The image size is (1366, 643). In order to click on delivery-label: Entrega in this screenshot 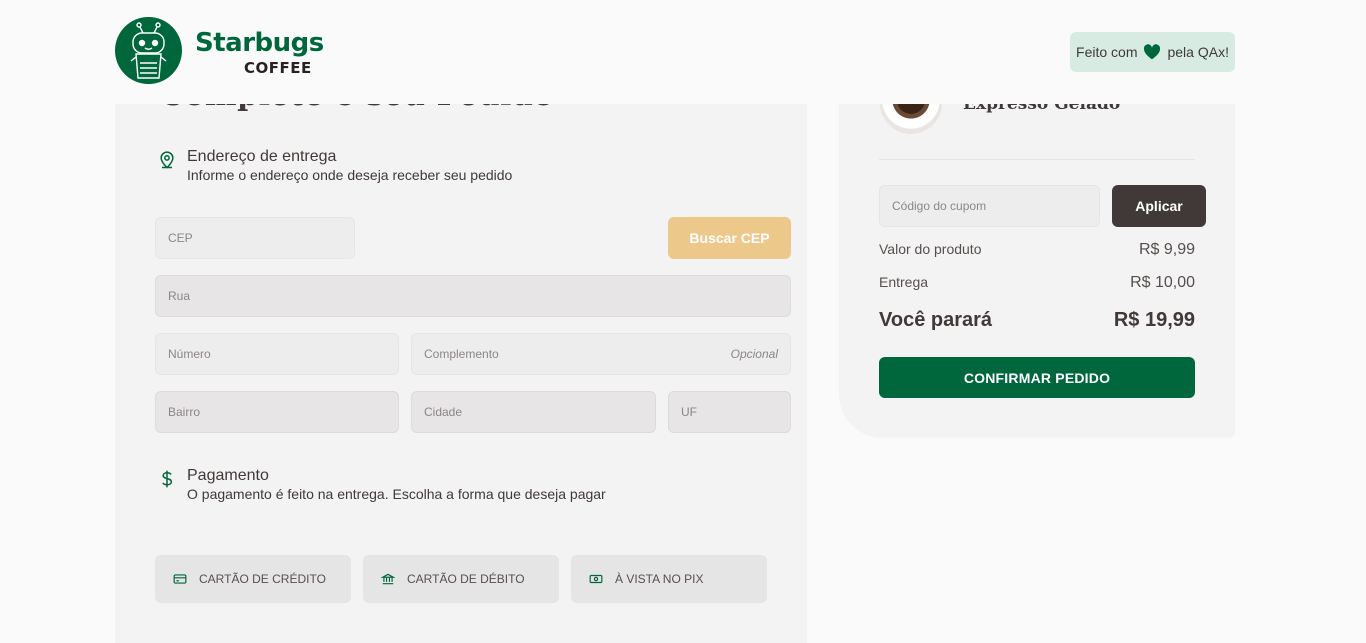, I will do `click(904, 282)`.